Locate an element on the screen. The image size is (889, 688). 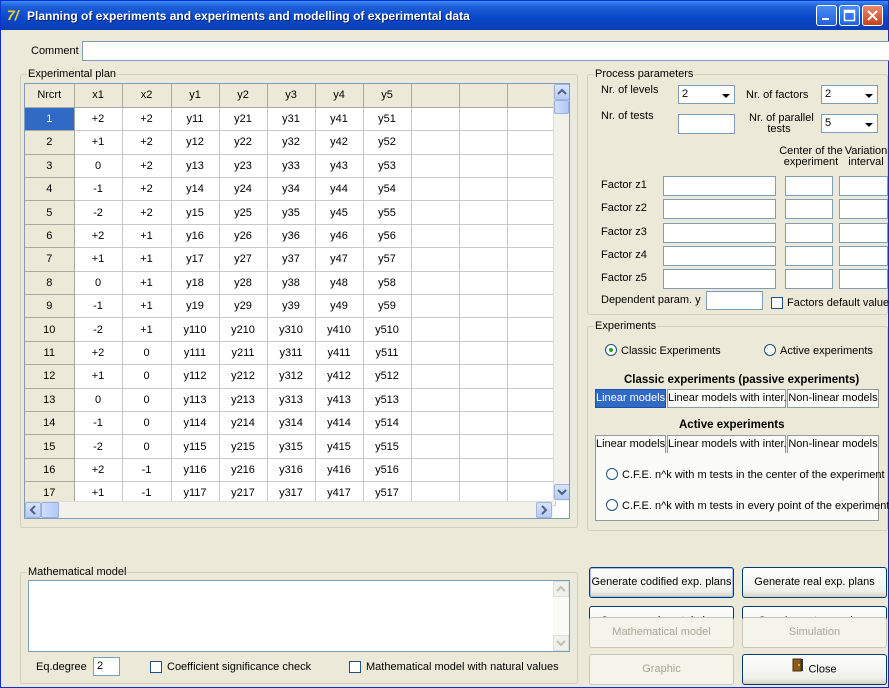
table-cell: y310 is located at coordinates (291, 329).